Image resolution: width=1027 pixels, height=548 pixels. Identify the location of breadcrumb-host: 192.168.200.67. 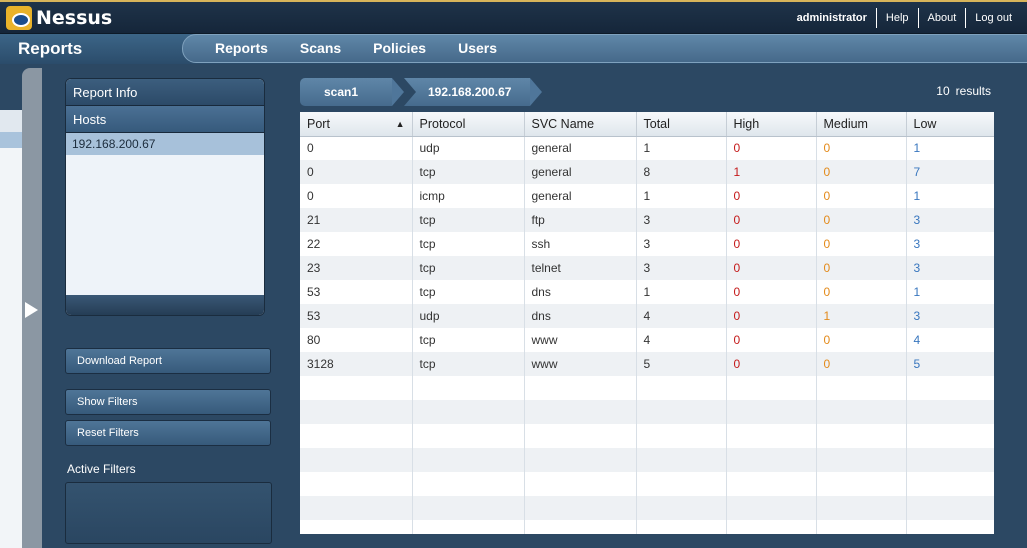
(473, 92).